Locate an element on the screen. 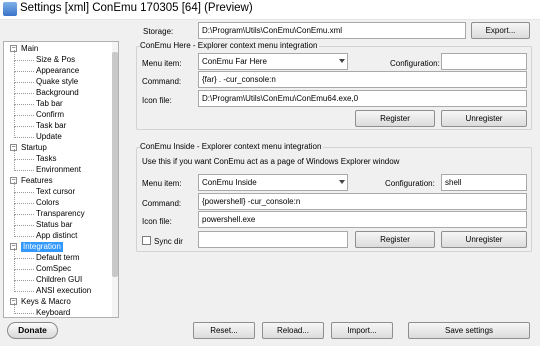 The image size is (540, 346). inside-command-field: {powershell} -cur_console:n is located at coordinates (362, 201).